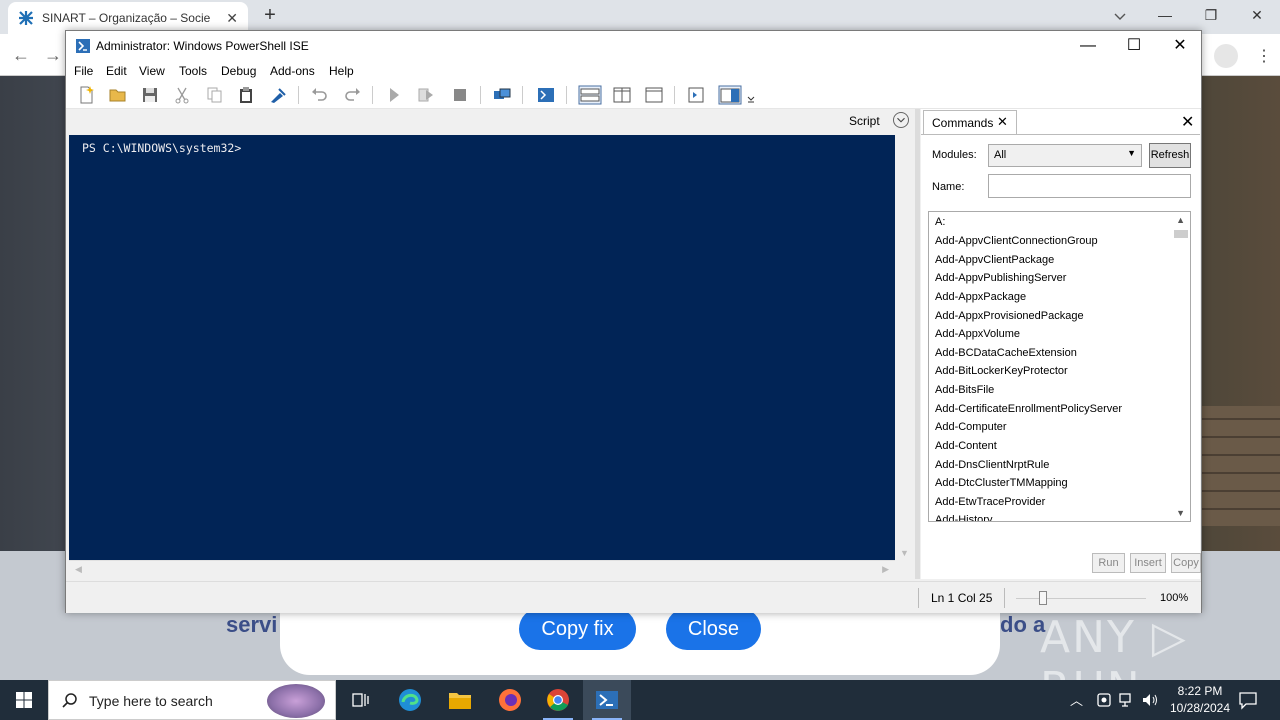 This screenshot has height=720, width=1280. I want to click on tab-commands: Commands ✕, so click(970, 122).